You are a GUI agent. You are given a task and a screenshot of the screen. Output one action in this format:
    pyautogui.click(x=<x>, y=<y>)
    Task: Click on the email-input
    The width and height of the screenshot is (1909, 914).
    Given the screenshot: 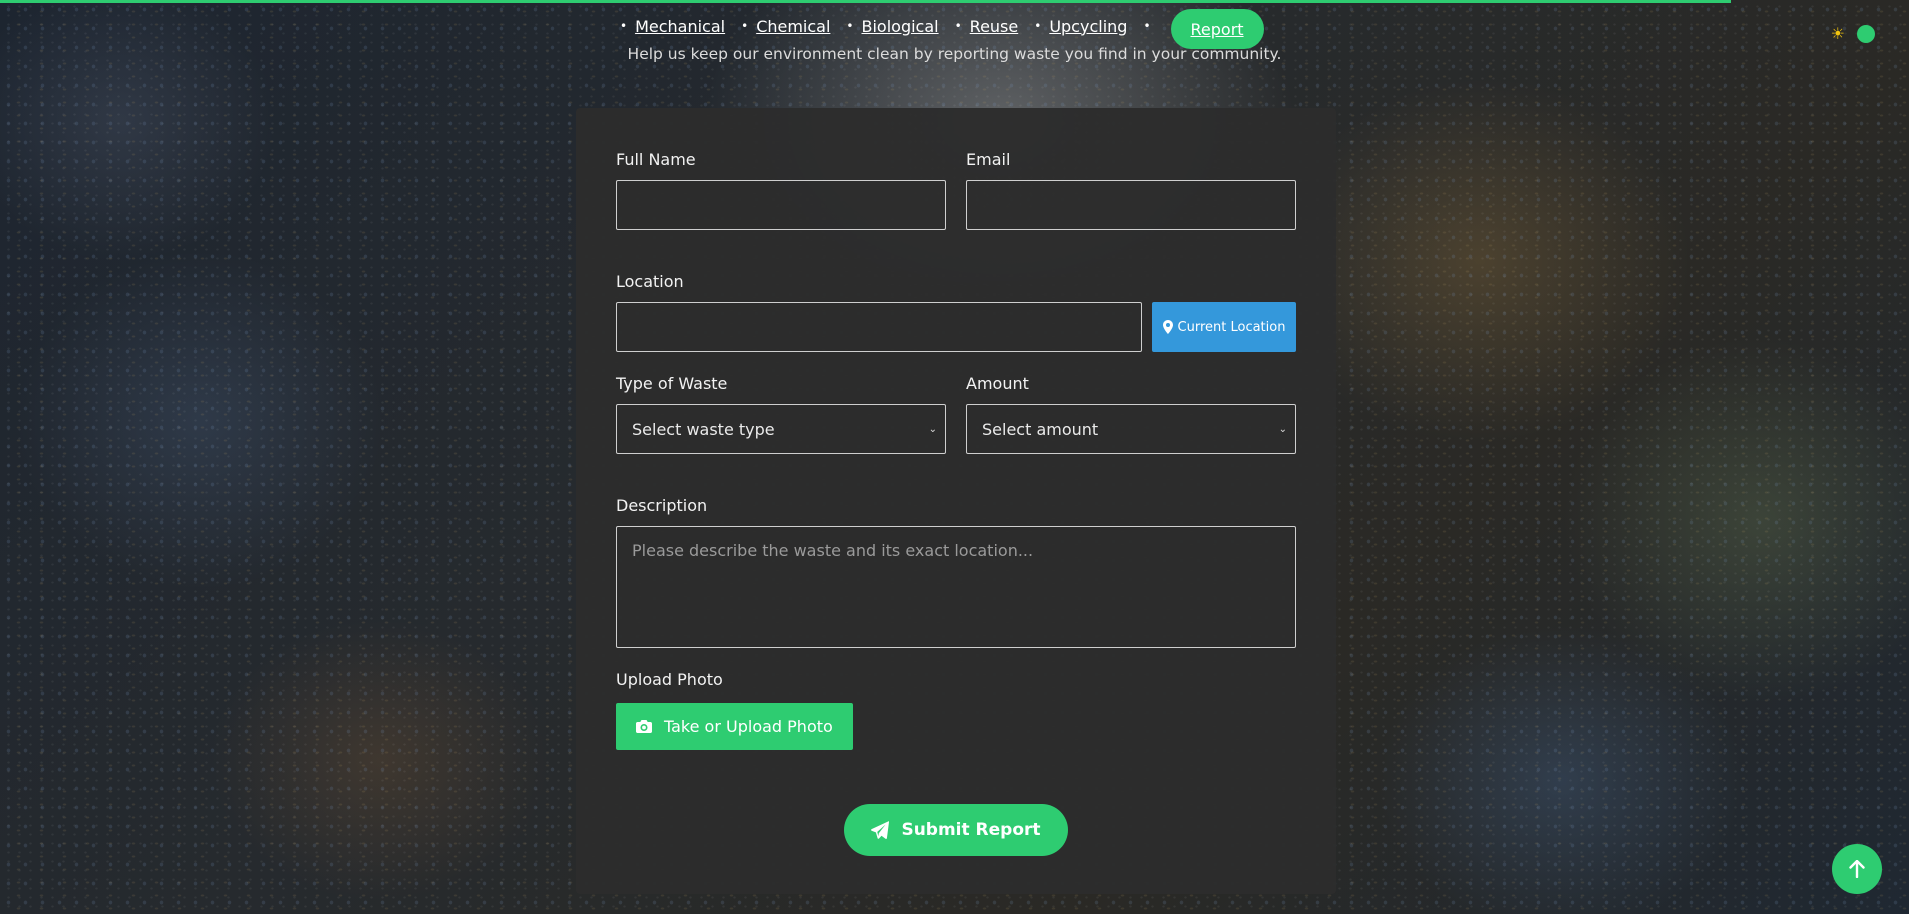 What is the action you would take?
    pyautogui.click(x=1131, y=205)
    